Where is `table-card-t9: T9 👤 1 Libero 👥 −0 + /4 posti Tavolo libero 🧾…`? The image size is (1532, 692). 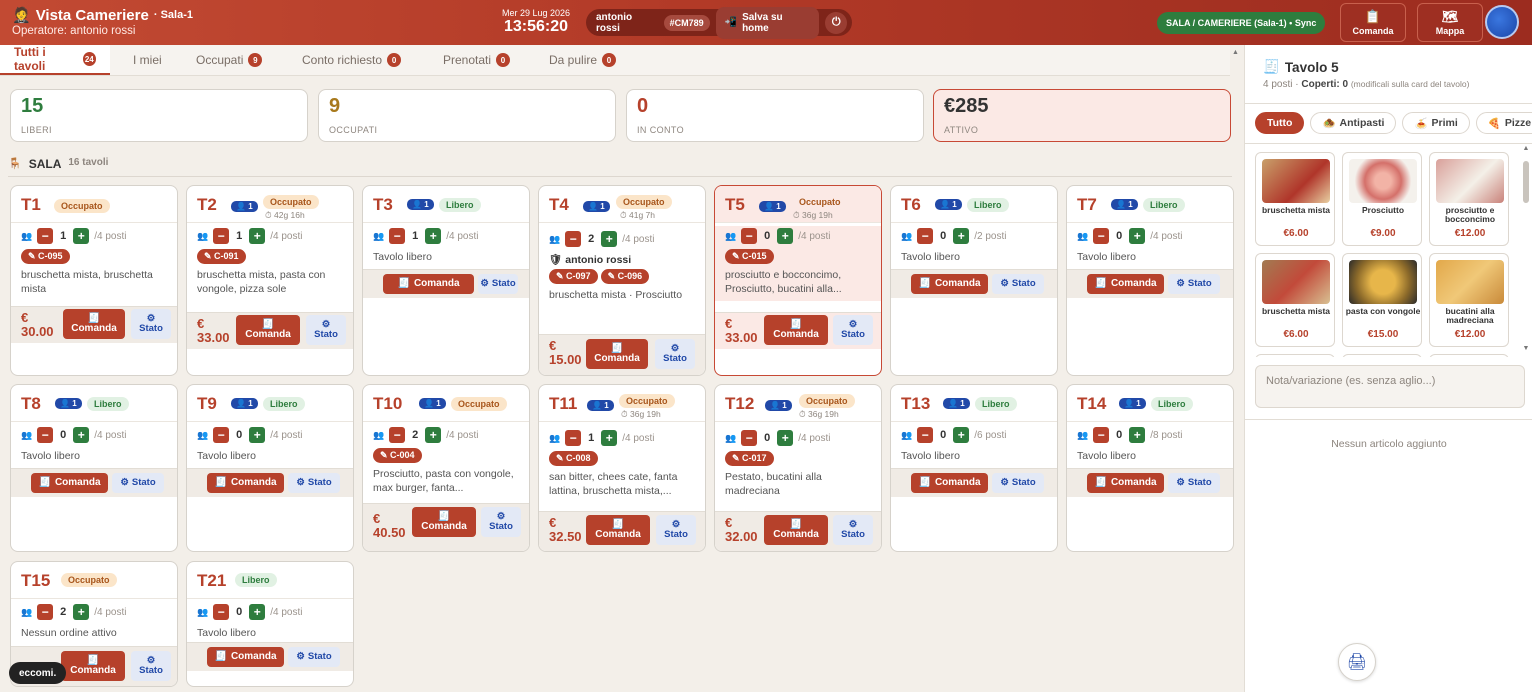
table-card-t9: T9 👤 1 Libero 👥 −0 + /4 posti Tavolo libero 🧾… is located at coordinates (270, 468).